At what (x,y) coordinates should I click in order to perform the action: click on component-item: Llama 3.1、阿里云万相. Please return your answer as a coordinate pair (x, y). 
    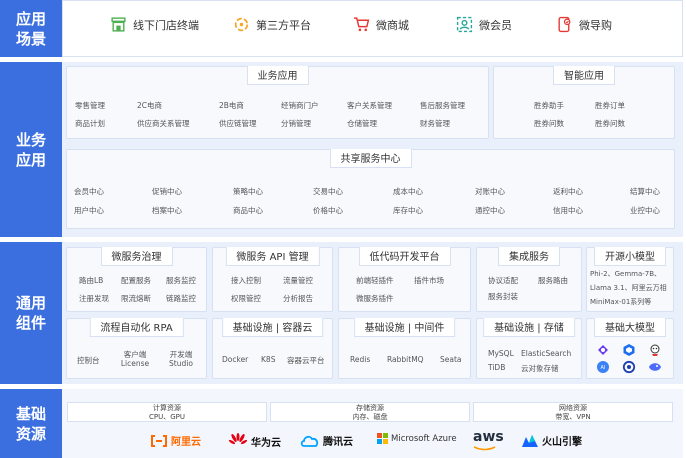
    Looking at the image, I should click on (628, 288).